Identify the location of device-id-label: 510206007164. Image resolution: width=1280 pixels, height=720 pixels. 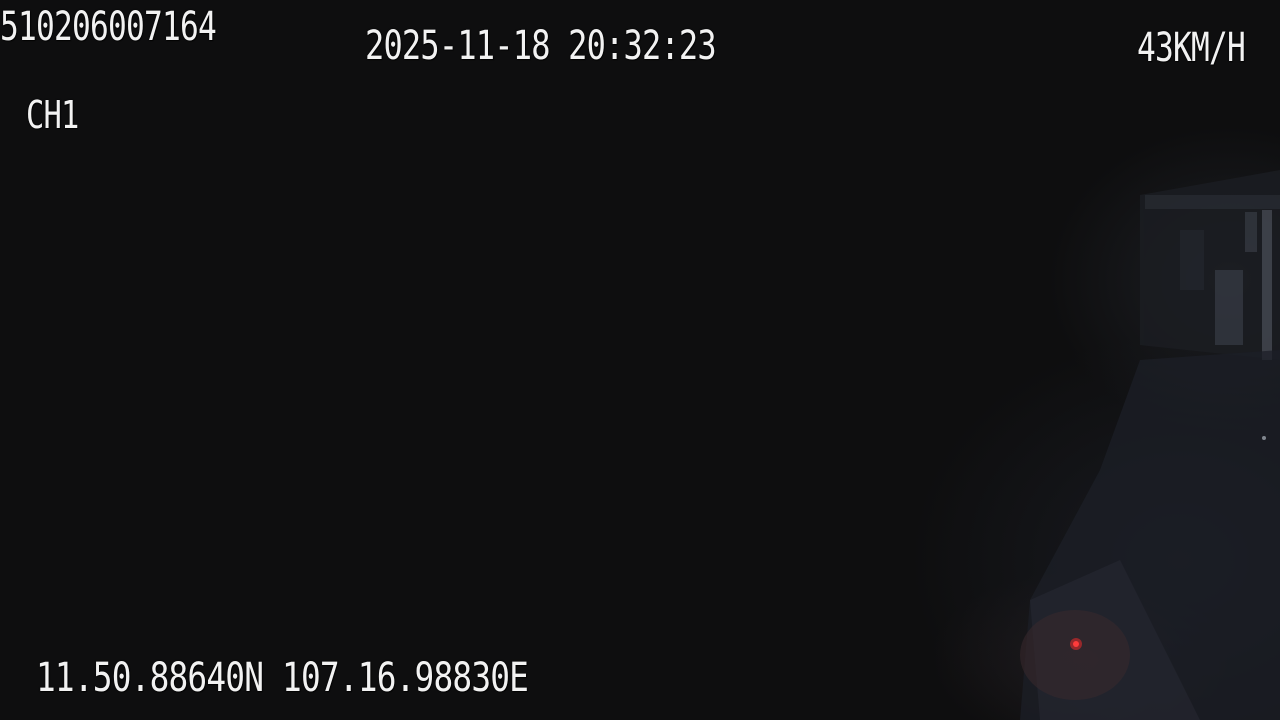
(108, 27).